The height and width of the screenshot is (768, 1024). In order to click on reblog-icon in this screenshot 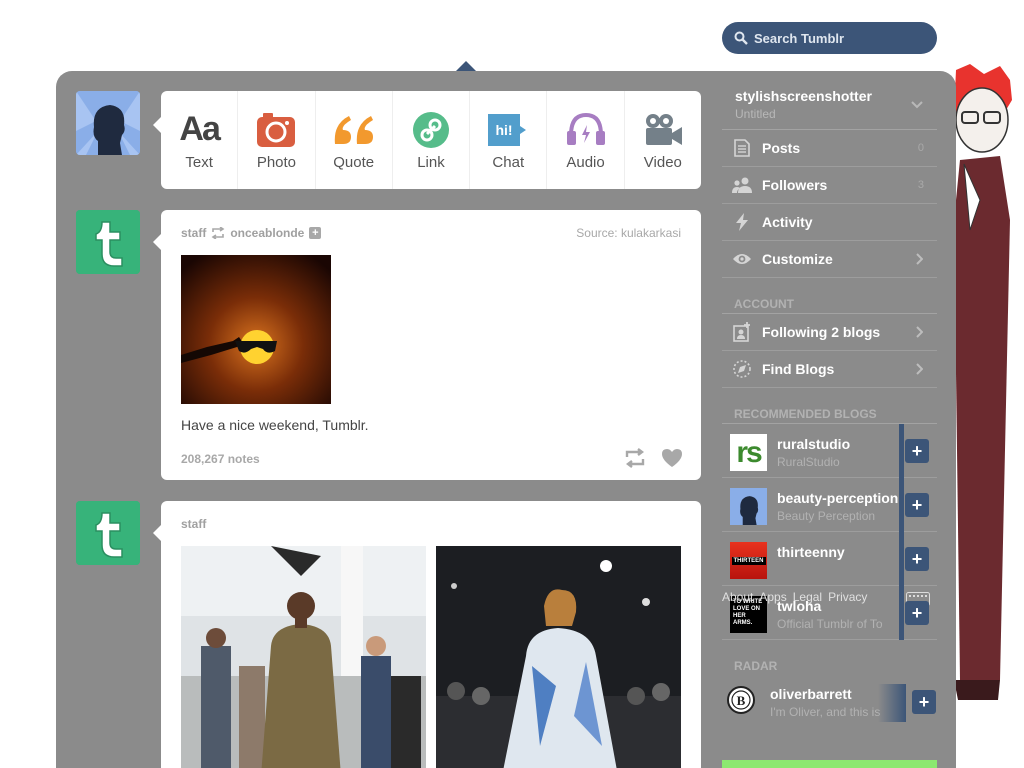, I will do `click(218, 233)`.